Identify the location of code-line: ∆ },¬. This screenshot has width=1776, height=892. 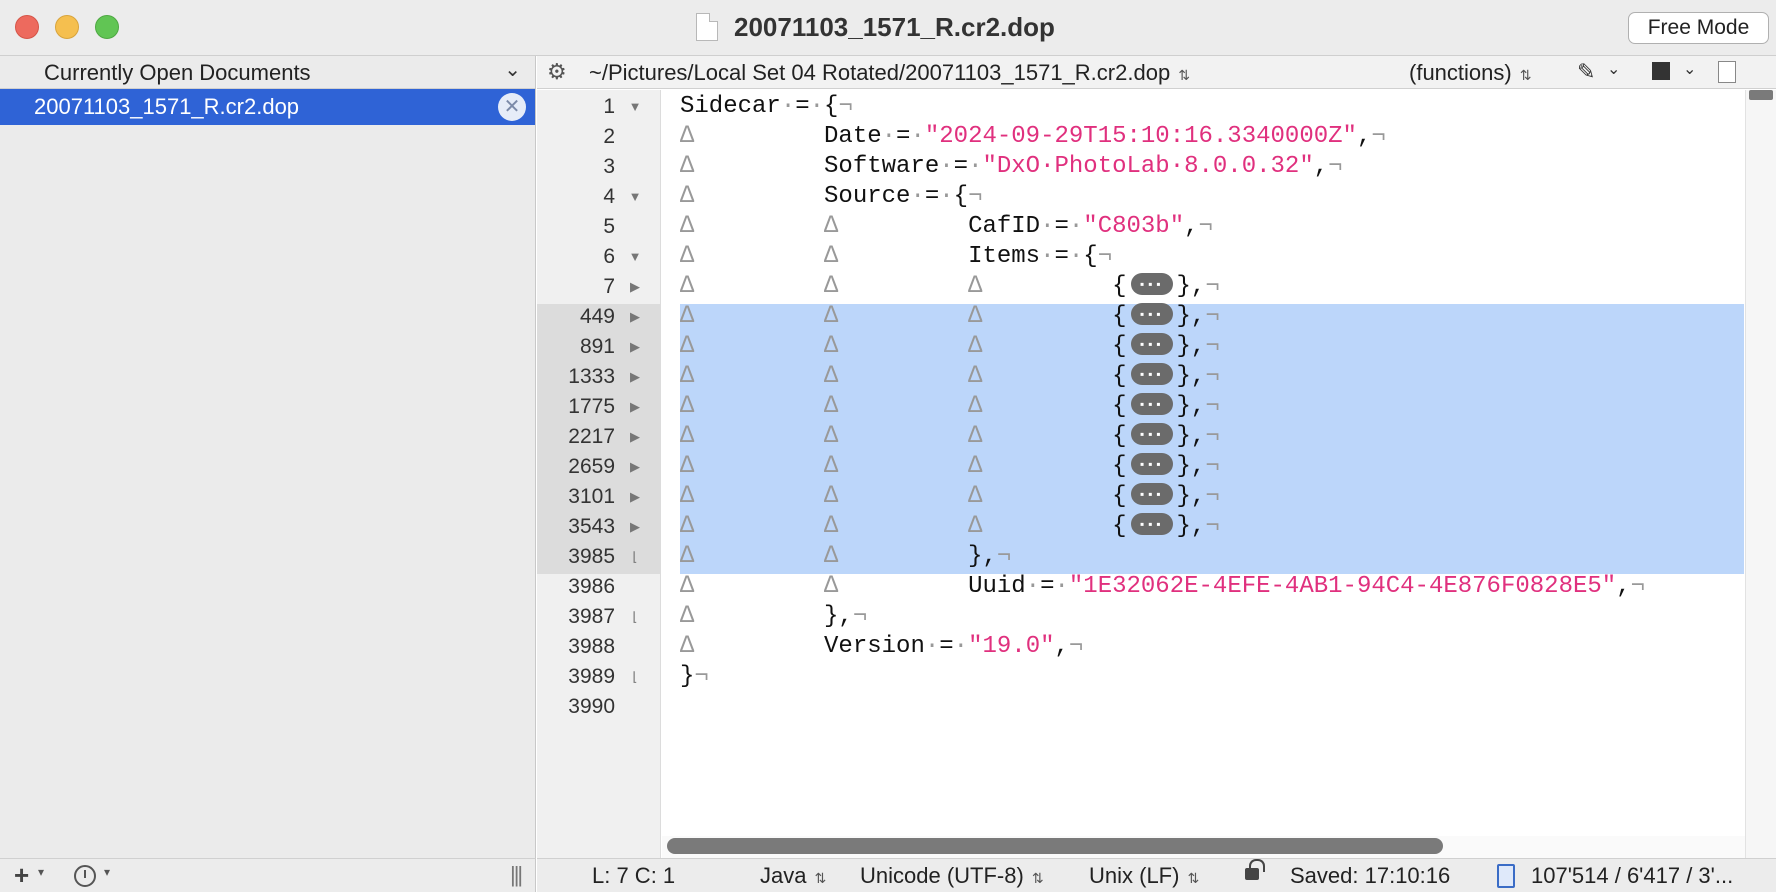
(774, 616).